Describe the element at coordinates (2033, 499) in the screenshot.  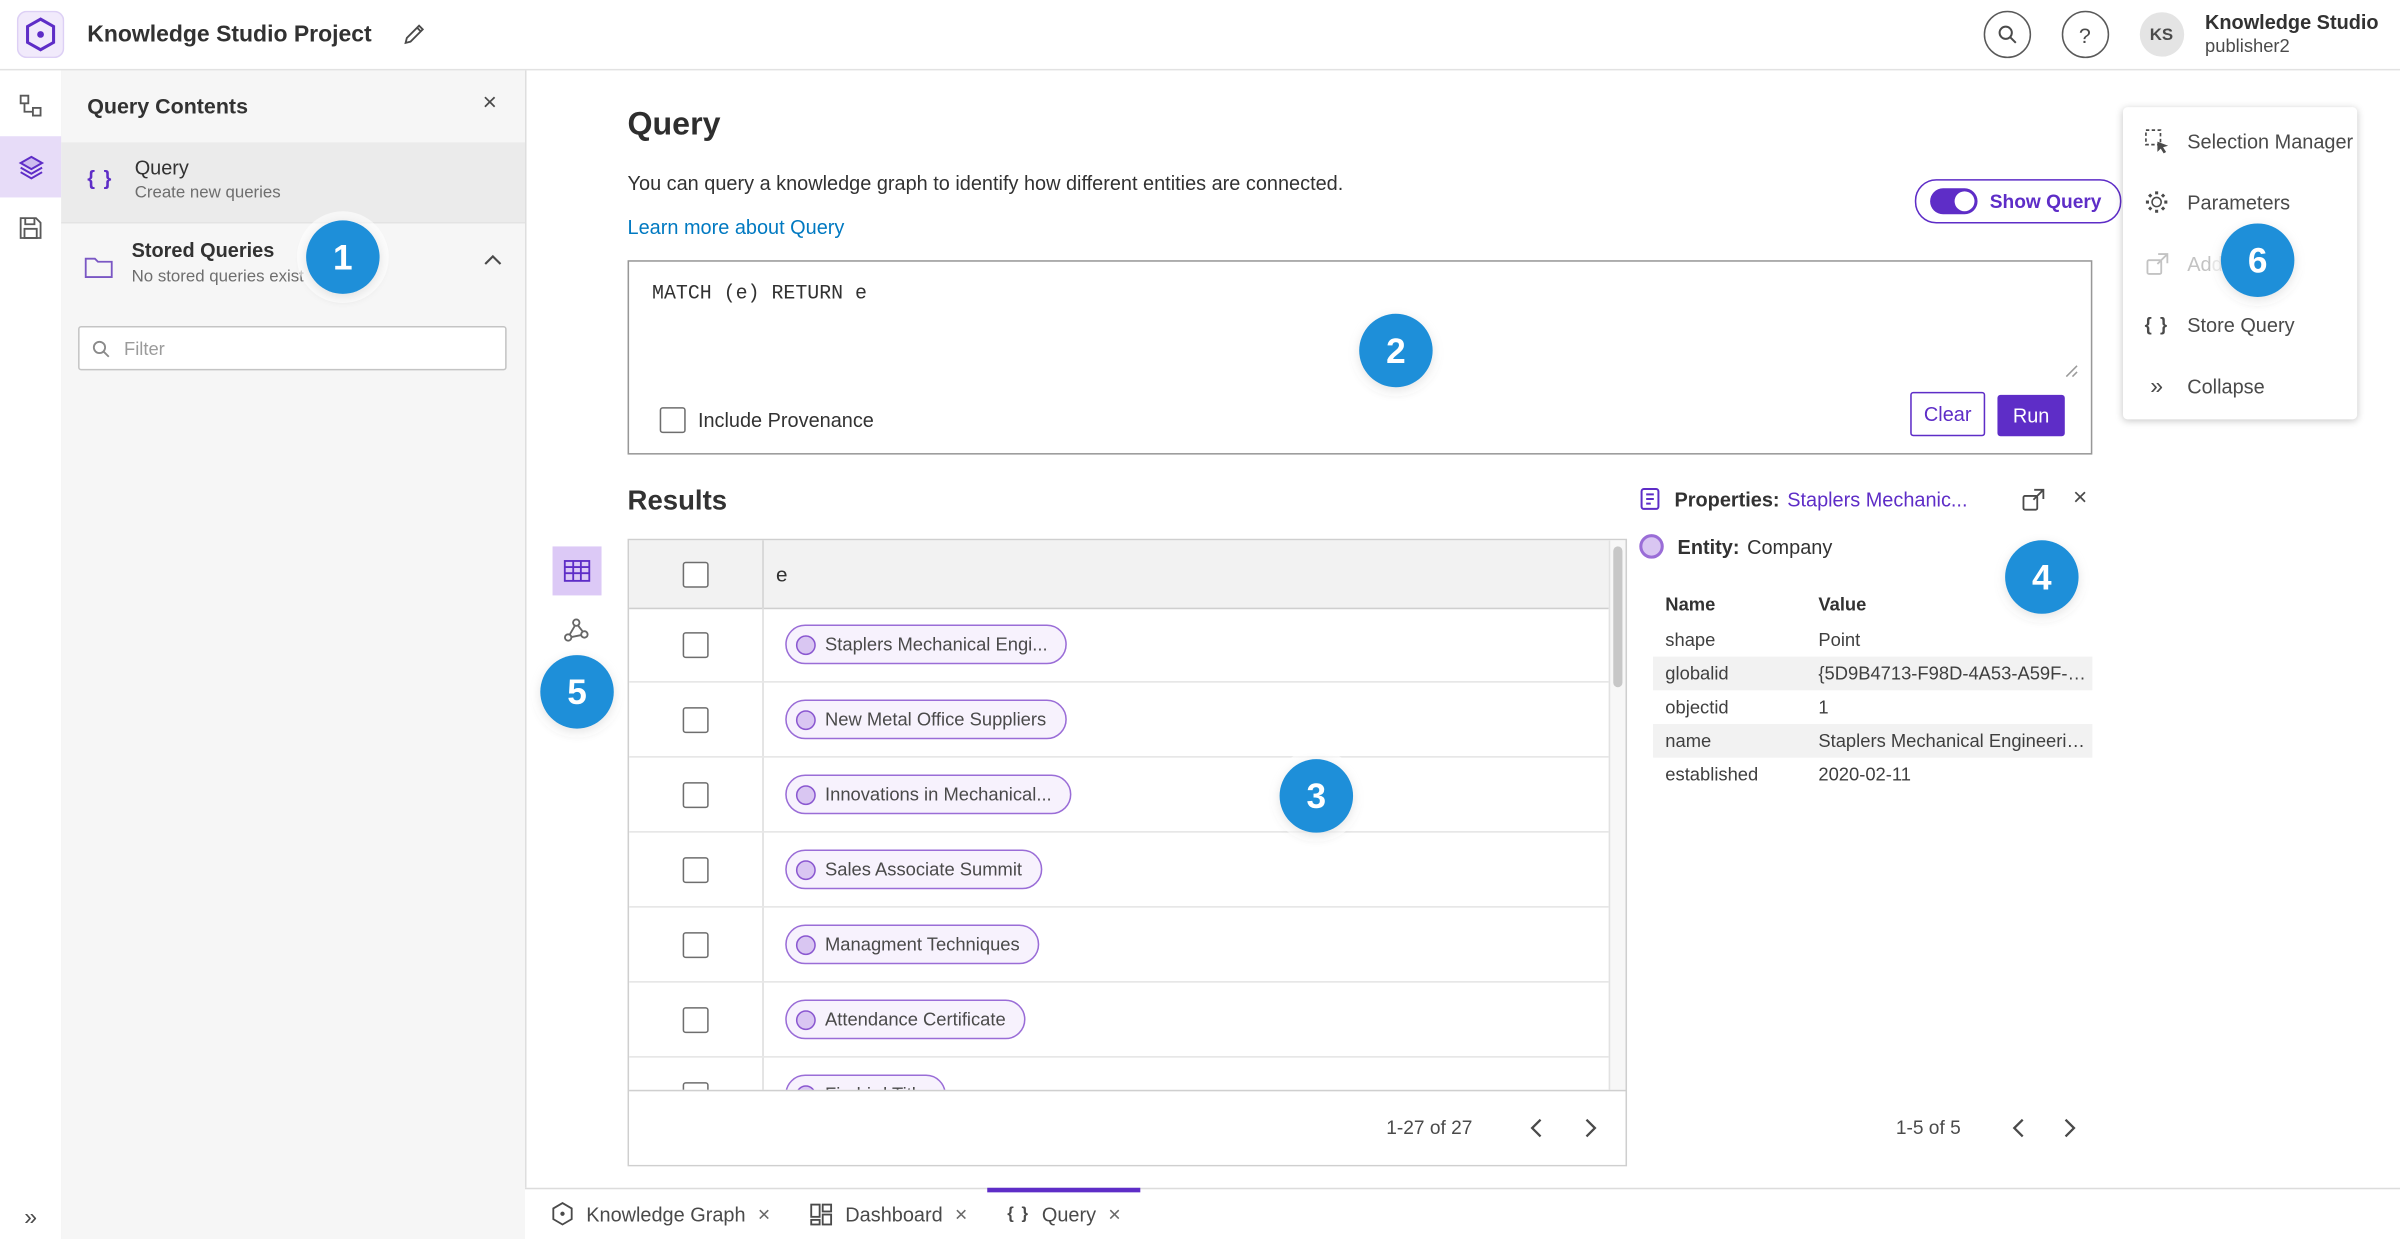
I see `add-to-selection-icon` at that location.